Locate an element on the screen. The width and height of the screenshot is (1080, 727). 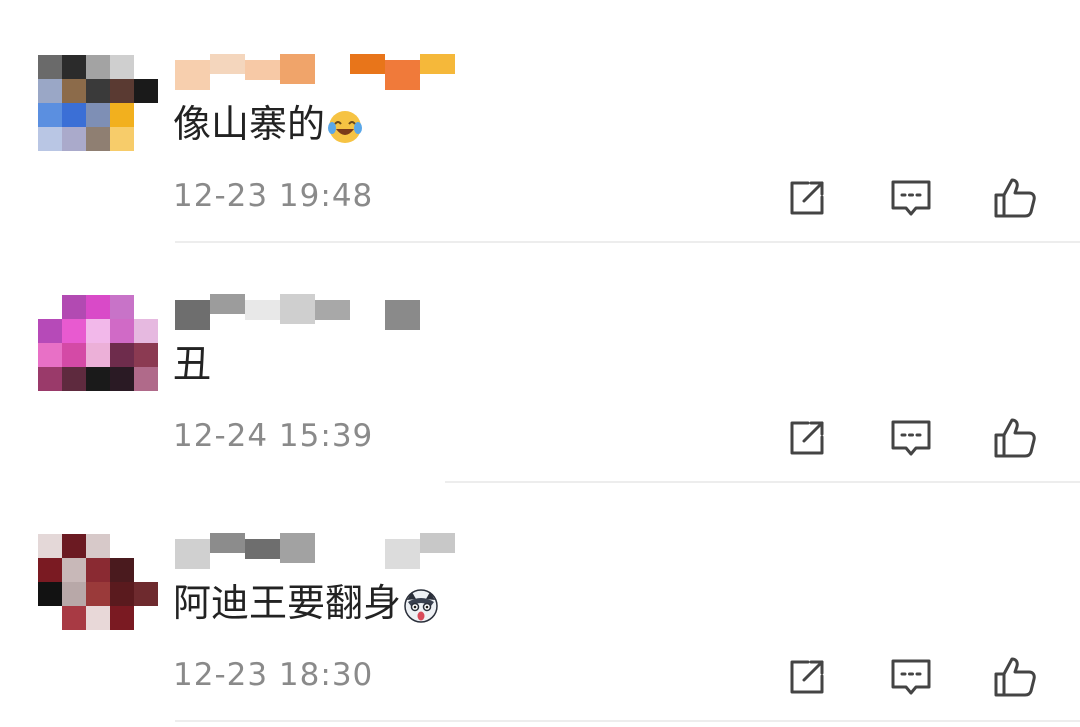
comment-text-content: 像山寨的 is located at coordinates (249, 124).